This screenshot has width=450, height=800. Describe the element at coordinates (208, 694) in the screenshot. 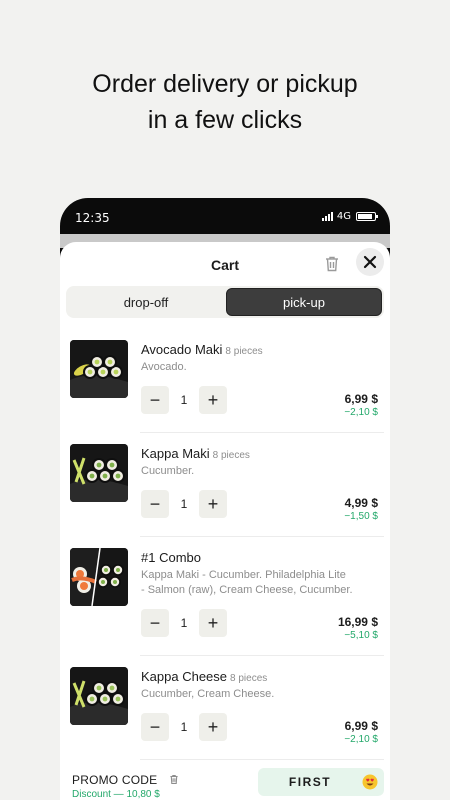

I see `item-description: Cucumber, Cream Cheese.` at that location.